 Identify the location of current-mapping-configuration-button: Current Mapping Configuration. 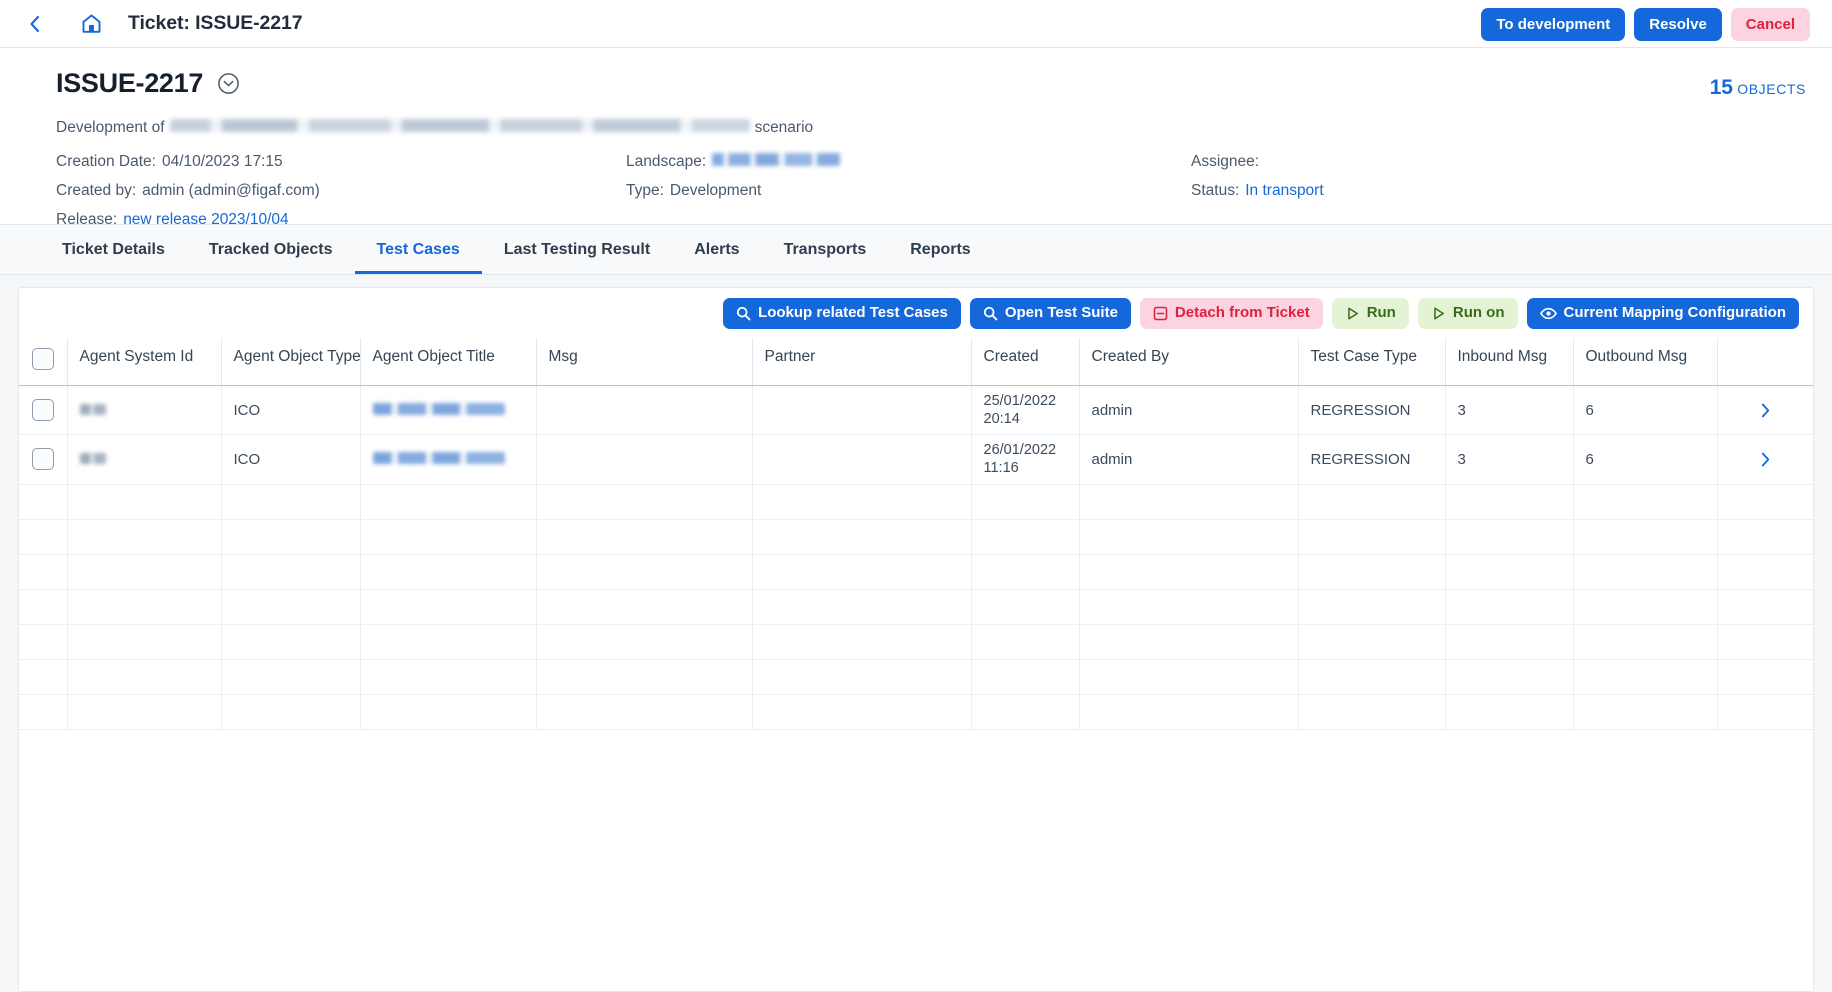
(1662, 313).